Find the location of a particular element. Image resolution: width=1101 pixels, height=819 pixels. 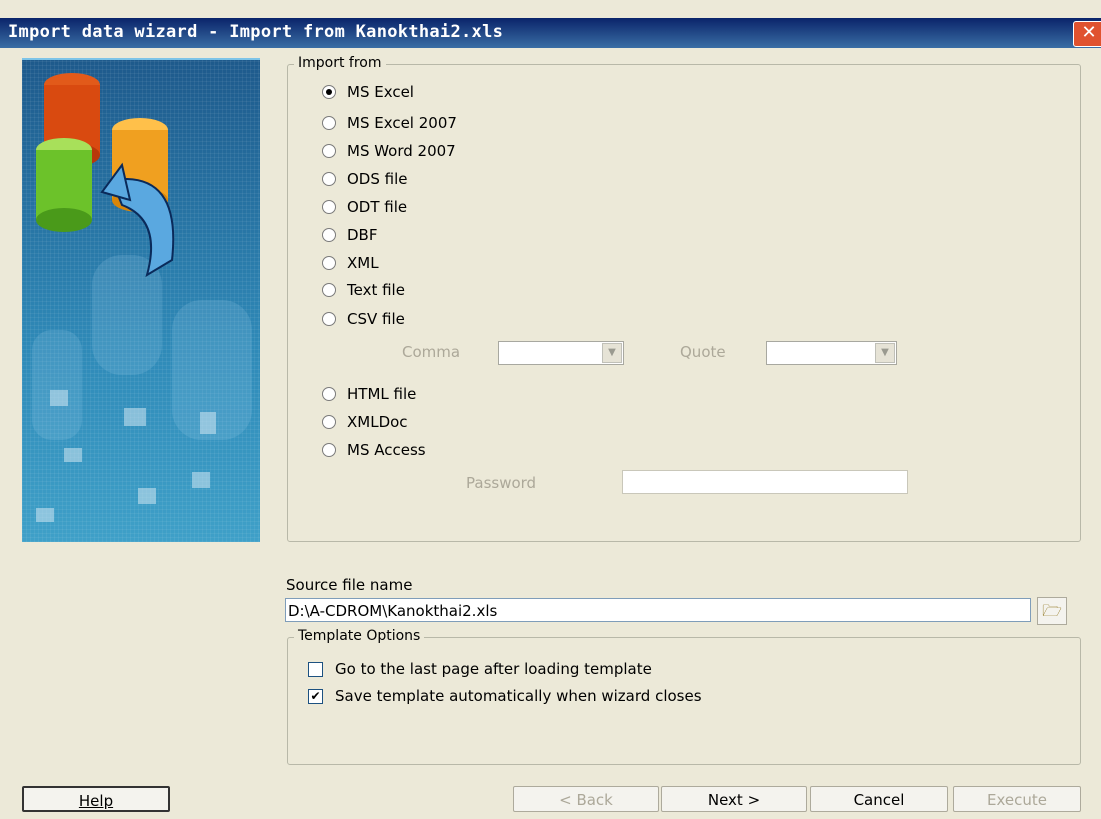

comma-label: Comma is located at coordinates (431, 352).